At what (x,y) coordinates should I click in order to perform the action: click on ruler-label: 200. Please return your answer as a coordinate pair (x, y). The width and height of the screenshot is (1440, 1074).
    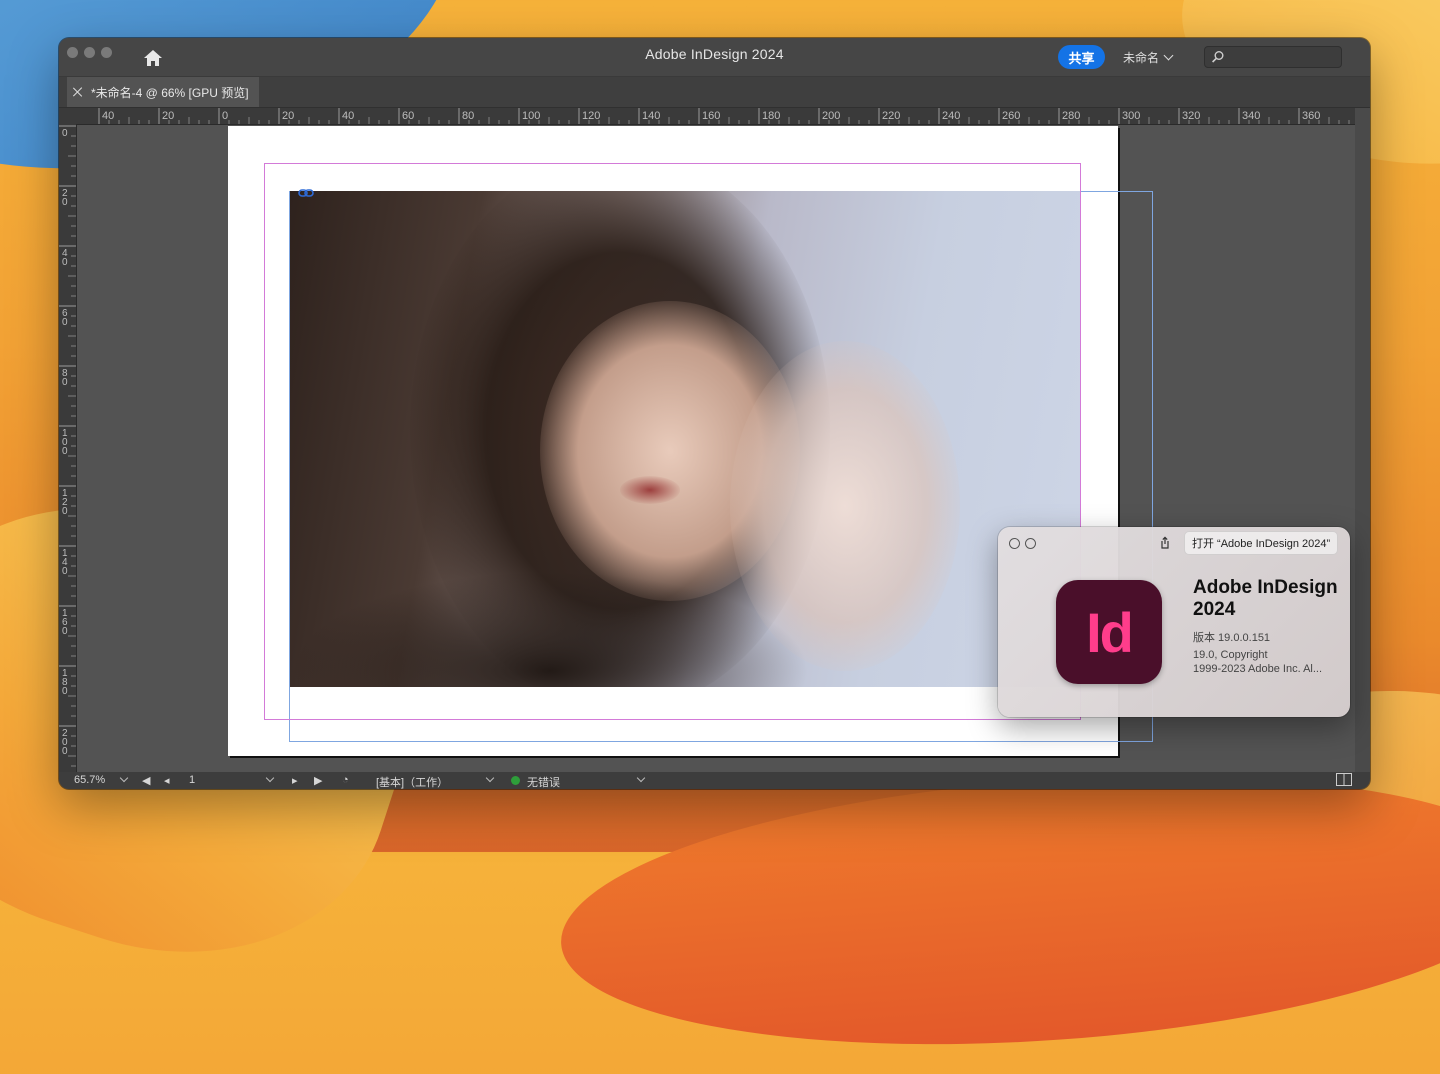
    Looking at the image, I should click on (831, 116).